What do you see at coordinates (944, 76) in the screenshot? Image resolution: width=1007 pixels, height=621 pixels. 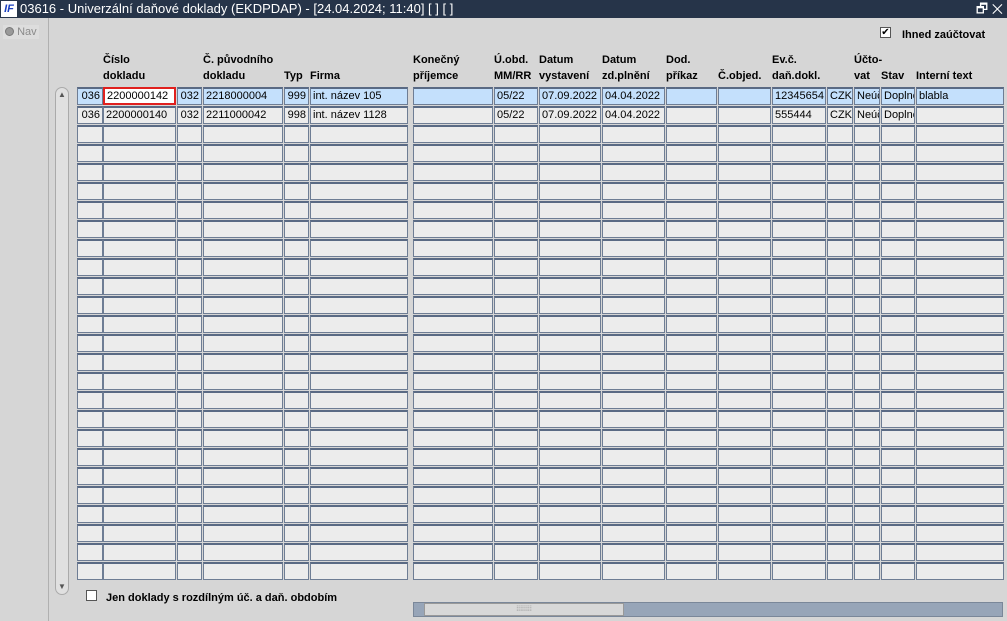 I see `column-header: Interní text` at bounding box center [944, 76].